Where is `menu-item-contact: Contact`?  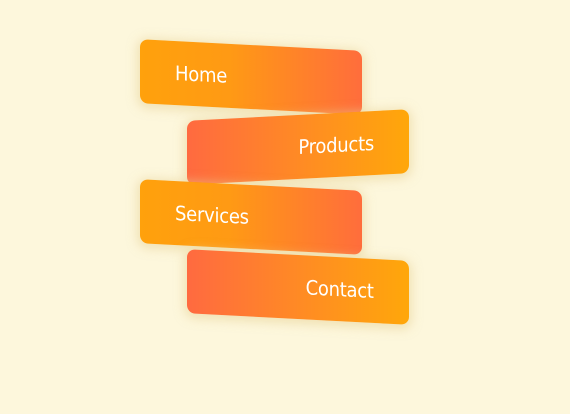 menu-item-contact: Contact is located at coordinates (298, 287).